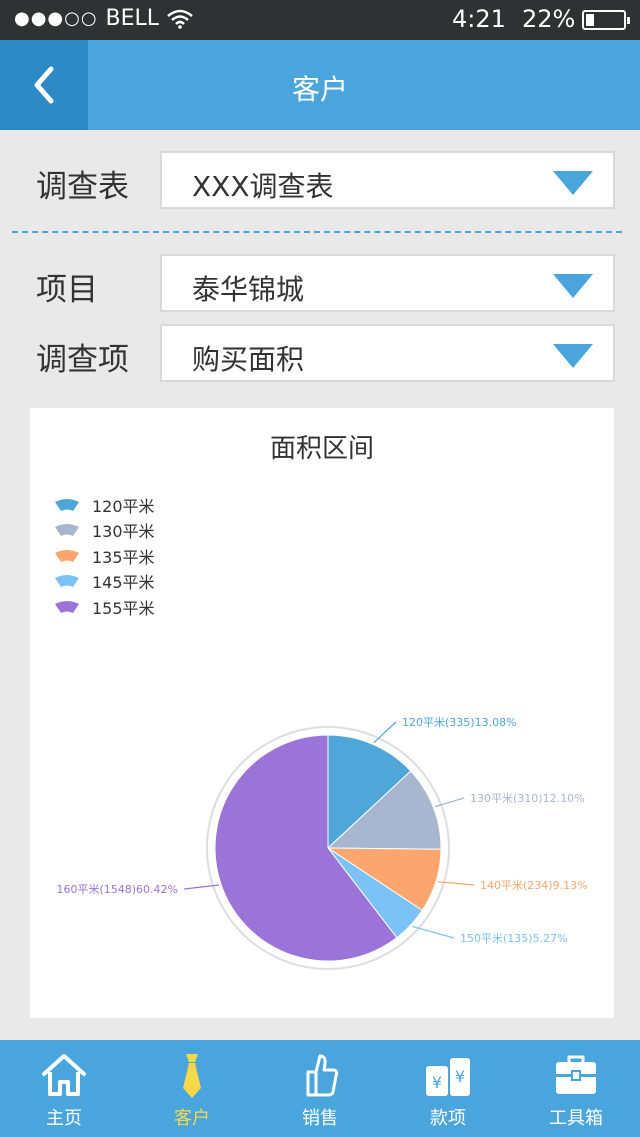 This screenshot has width=640, height=1137. Describe the element at coordinates (534, 885) in the screenshot. I see `slice-data-label: 140平米(234)9.13%` at that location.